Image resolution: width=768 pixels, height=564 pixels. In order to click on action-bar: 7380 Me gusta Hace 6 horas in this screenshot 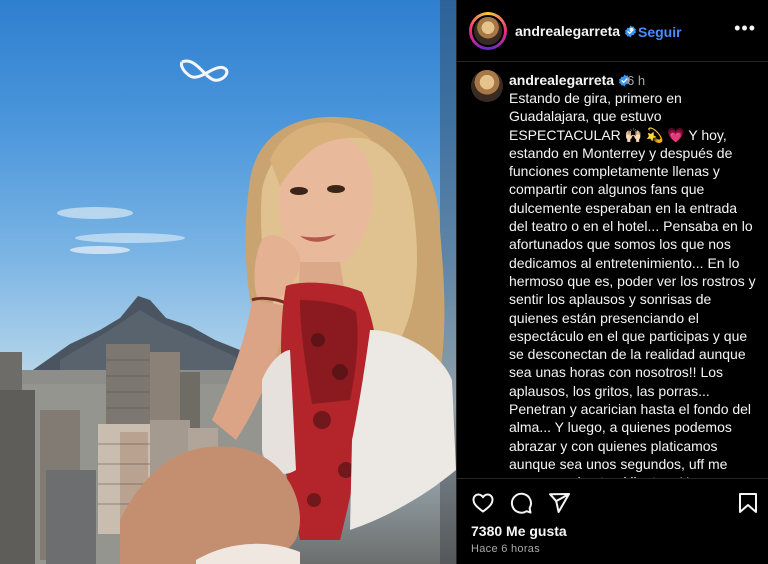, I will do `click(612, 521)`.